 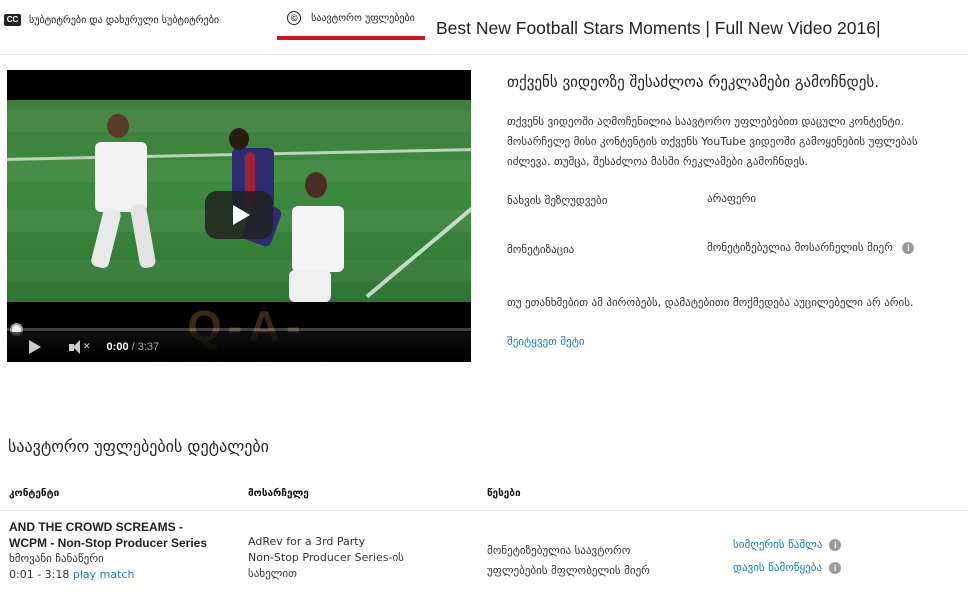 What do you see at coordinates (326, 565) in the screenshot?
I see `claimant-on-behalf: Non-Stop Producer Series-ის სახელით` at bounding box center [326, 565].